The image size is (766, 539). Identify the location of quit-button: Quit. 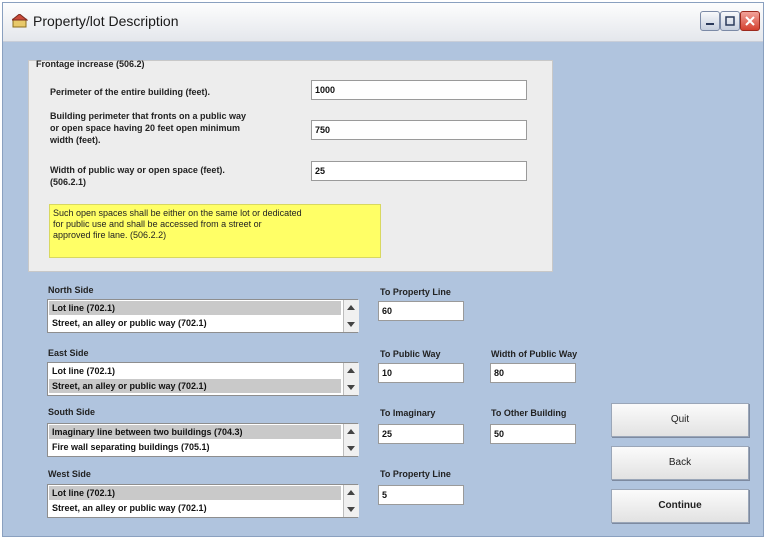
(680, 420).